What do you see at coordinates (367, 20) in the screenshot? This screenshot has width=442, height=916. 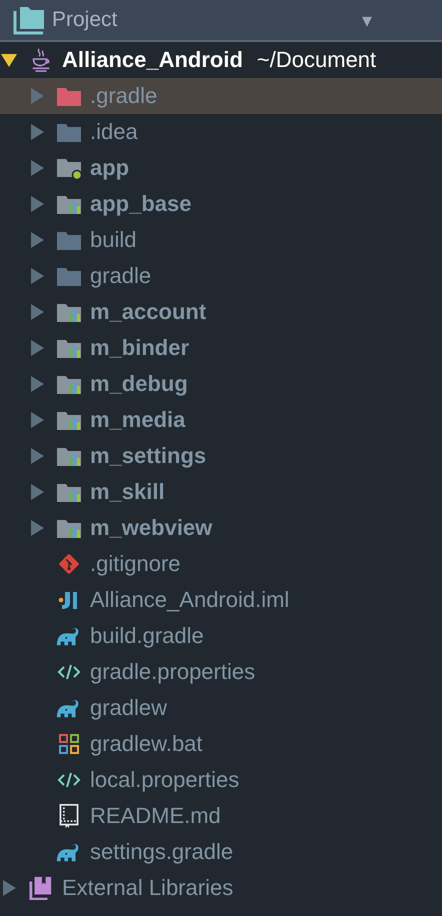 I see `dropdown-button: ▾` at bounding box center [367, 20].